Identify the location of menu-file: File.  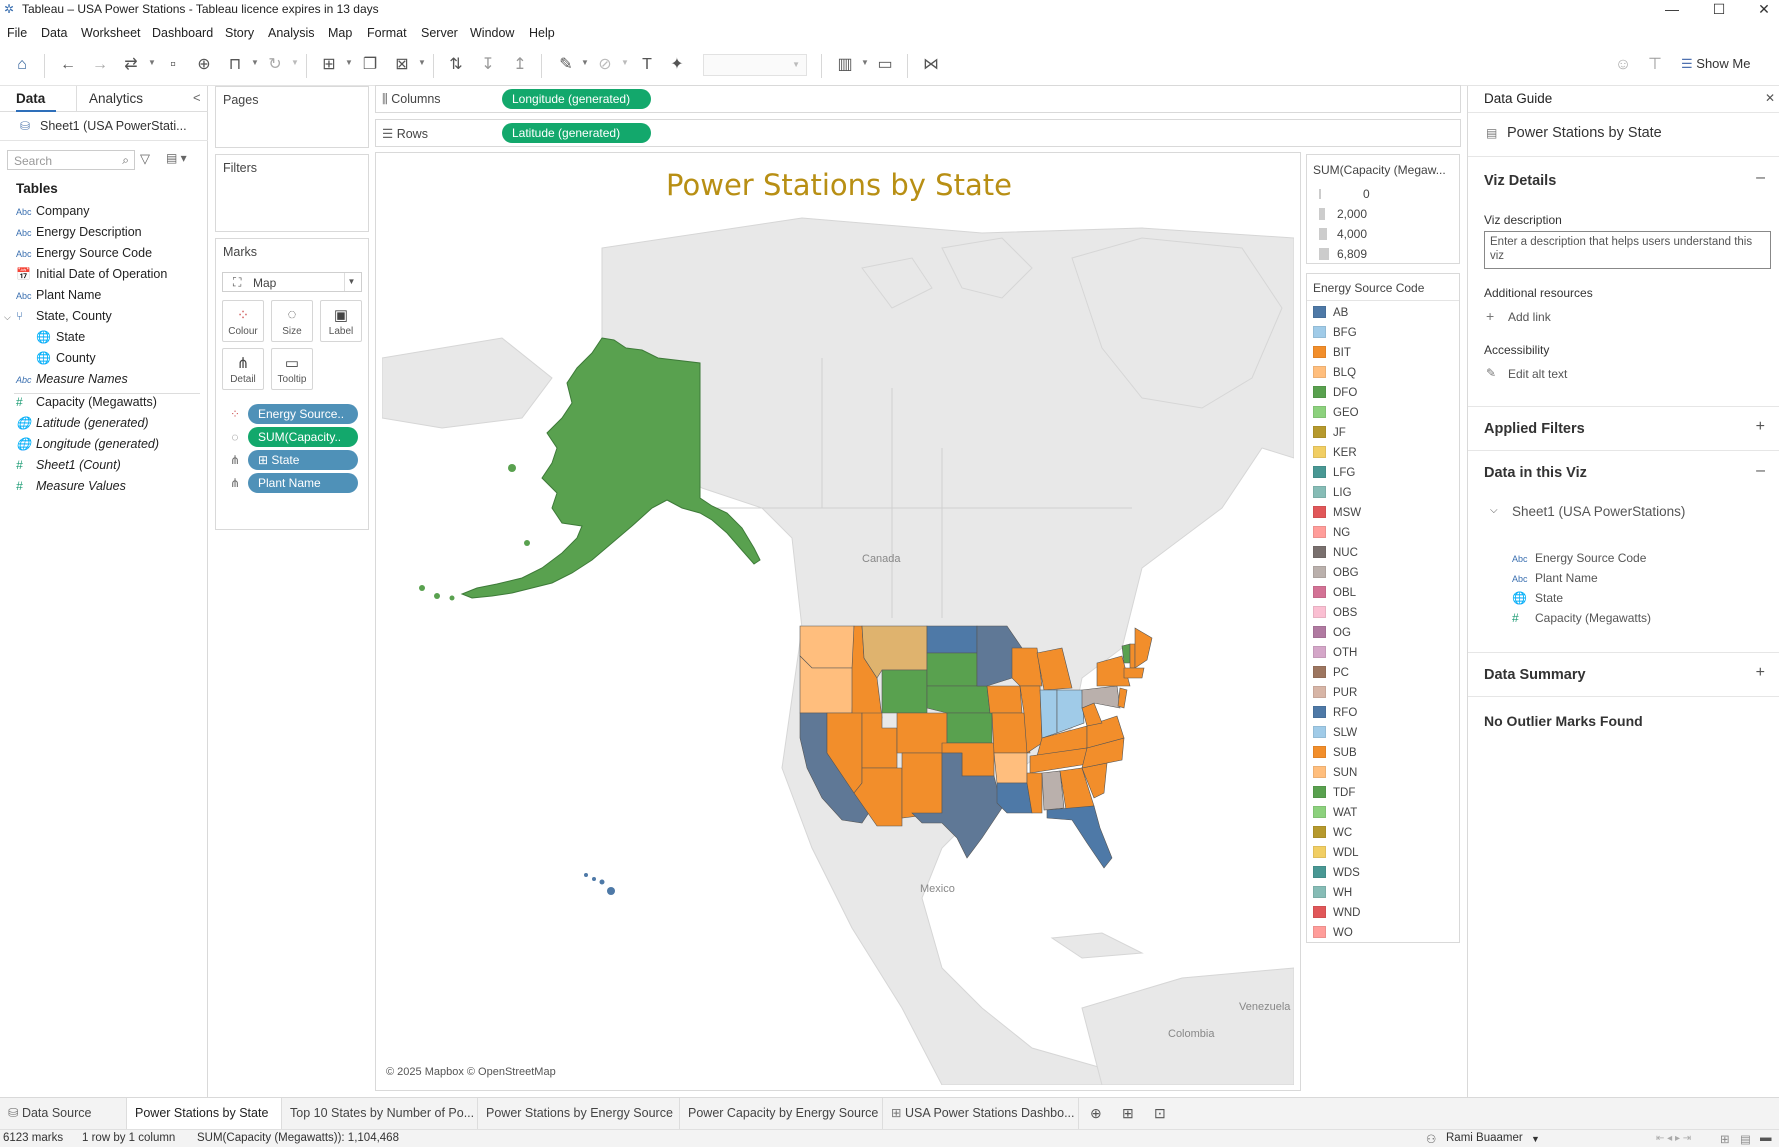
(17, 33).